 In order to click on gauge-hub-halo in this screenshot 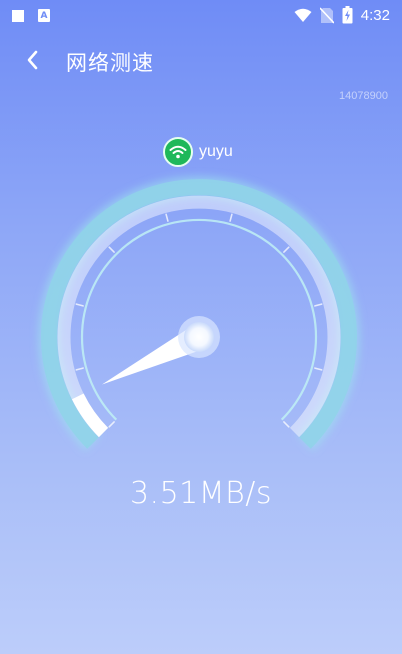, I will do `click(199, 337)`.